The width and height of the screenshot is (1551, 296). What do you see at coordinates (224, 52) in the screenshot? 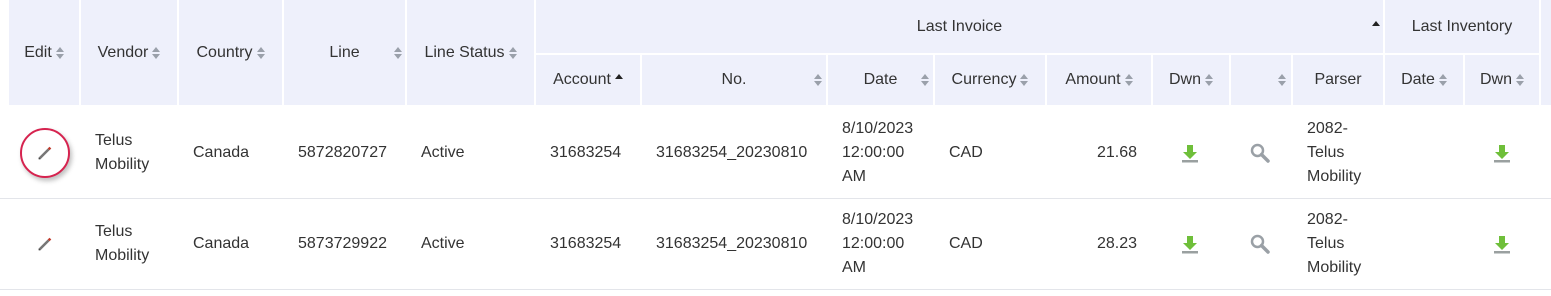
I see `col-header-country-label: Country` at bounding box center [224, 52].